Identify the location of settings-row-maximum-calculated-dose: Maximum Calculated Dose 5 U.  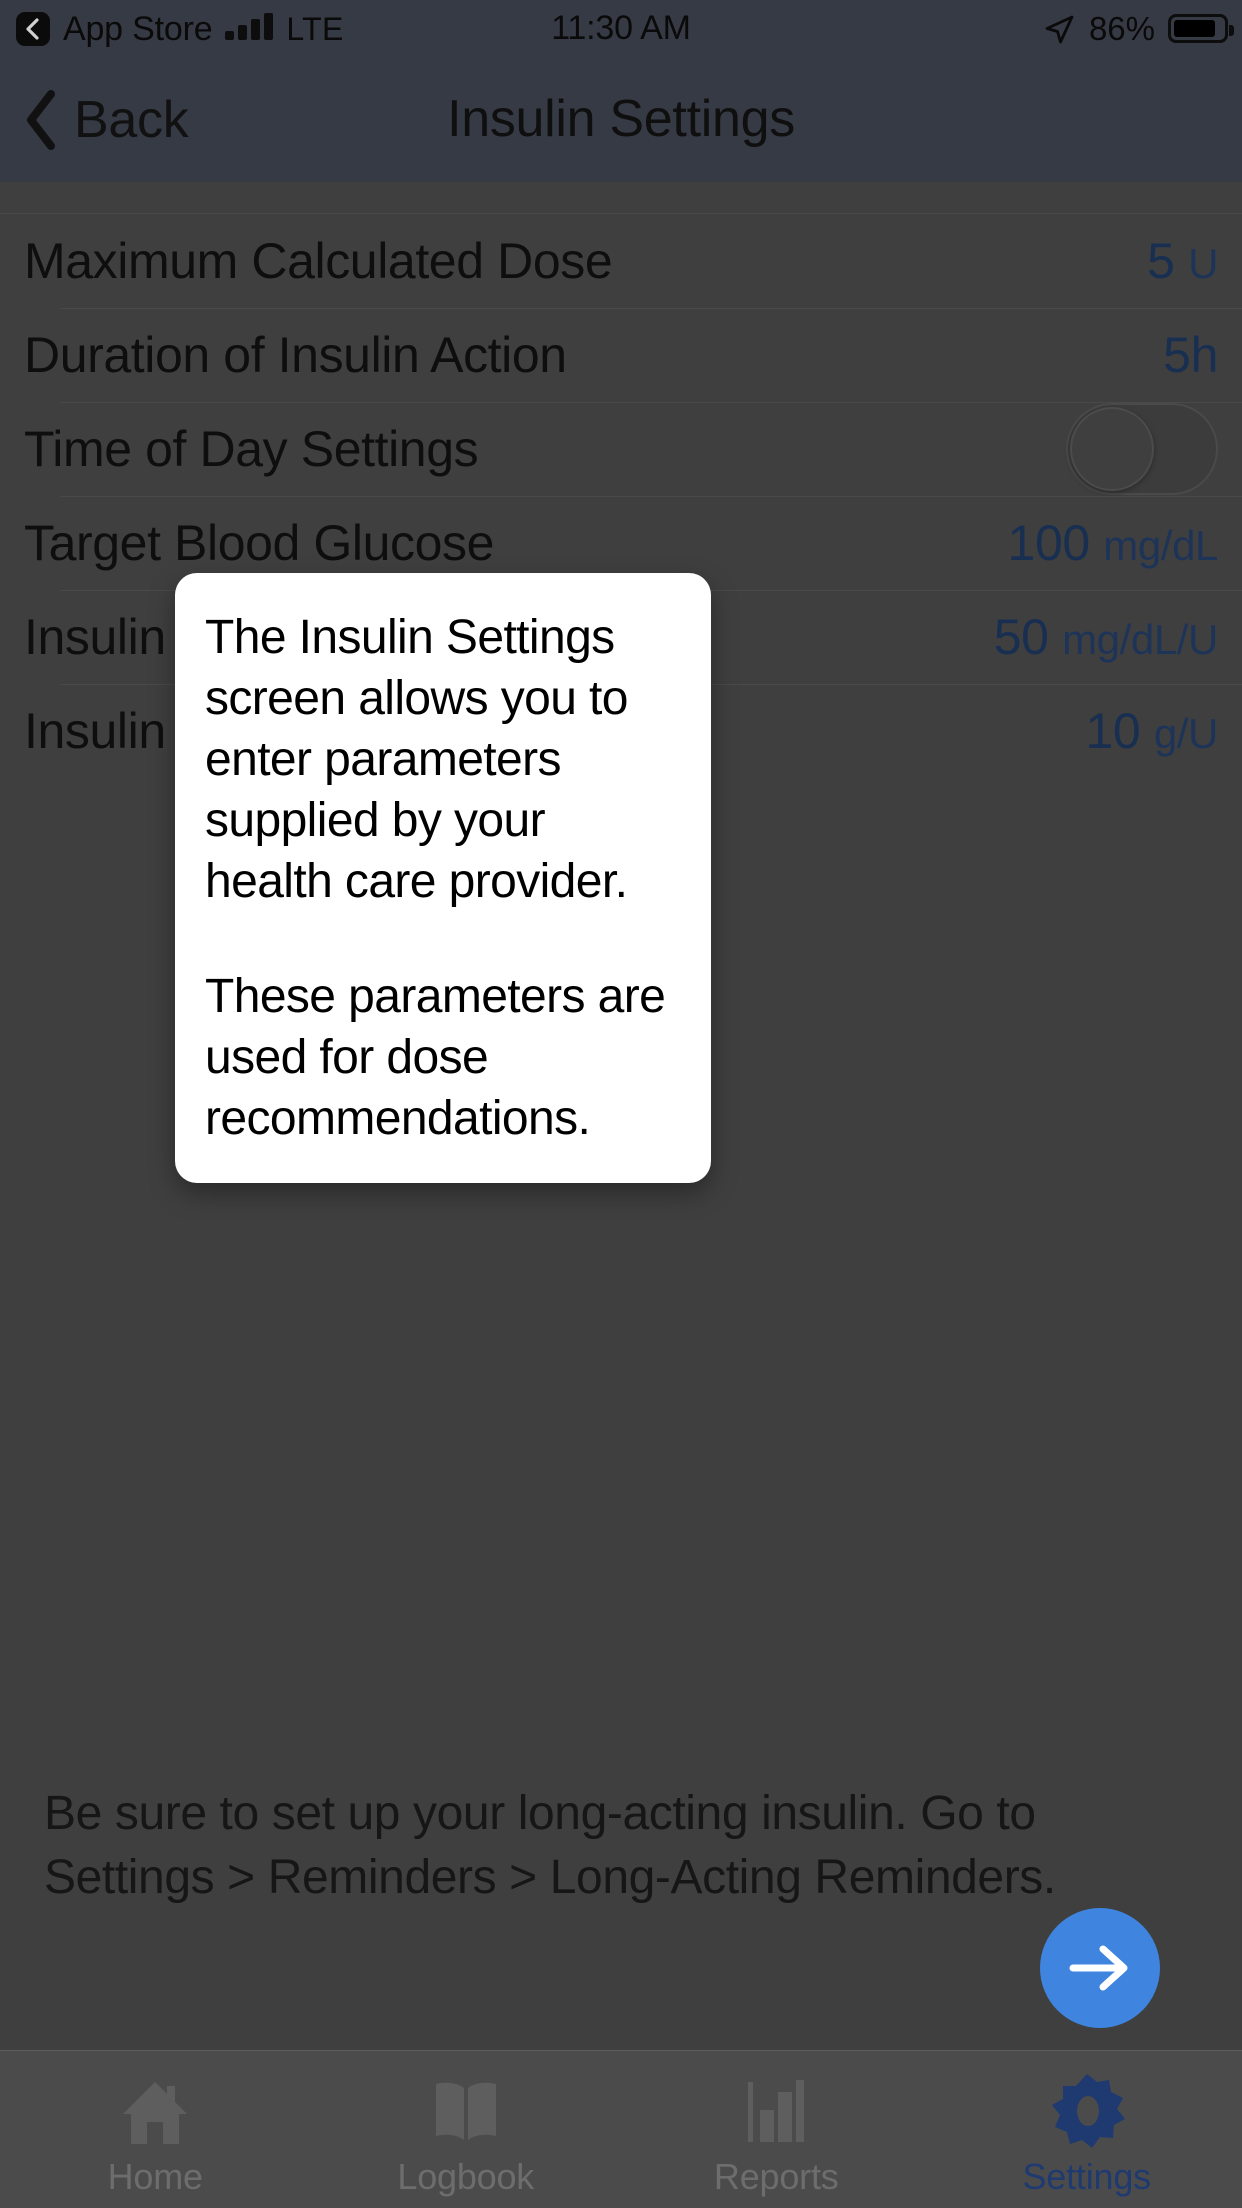
(621, 261).